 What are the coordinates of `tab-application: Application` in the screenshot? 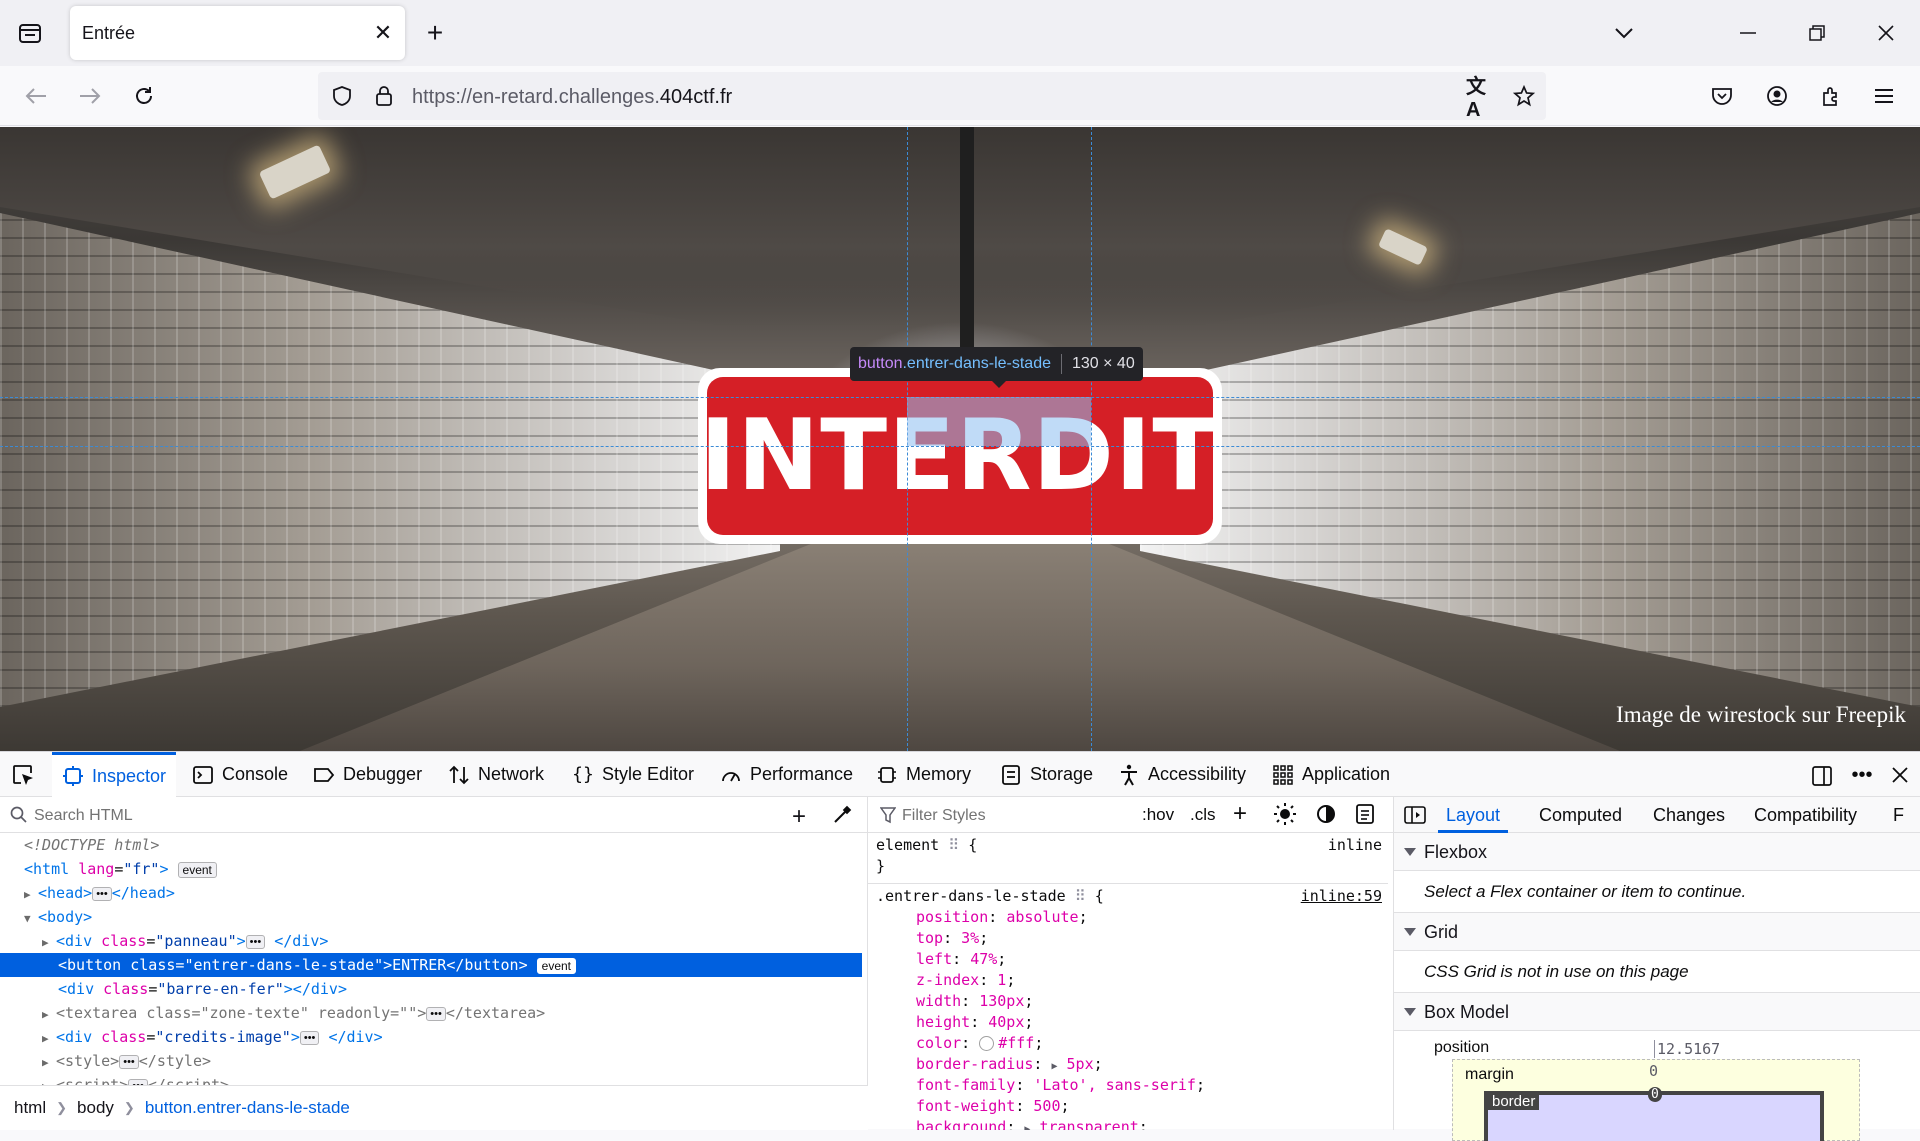 It's located at (1331, 774).